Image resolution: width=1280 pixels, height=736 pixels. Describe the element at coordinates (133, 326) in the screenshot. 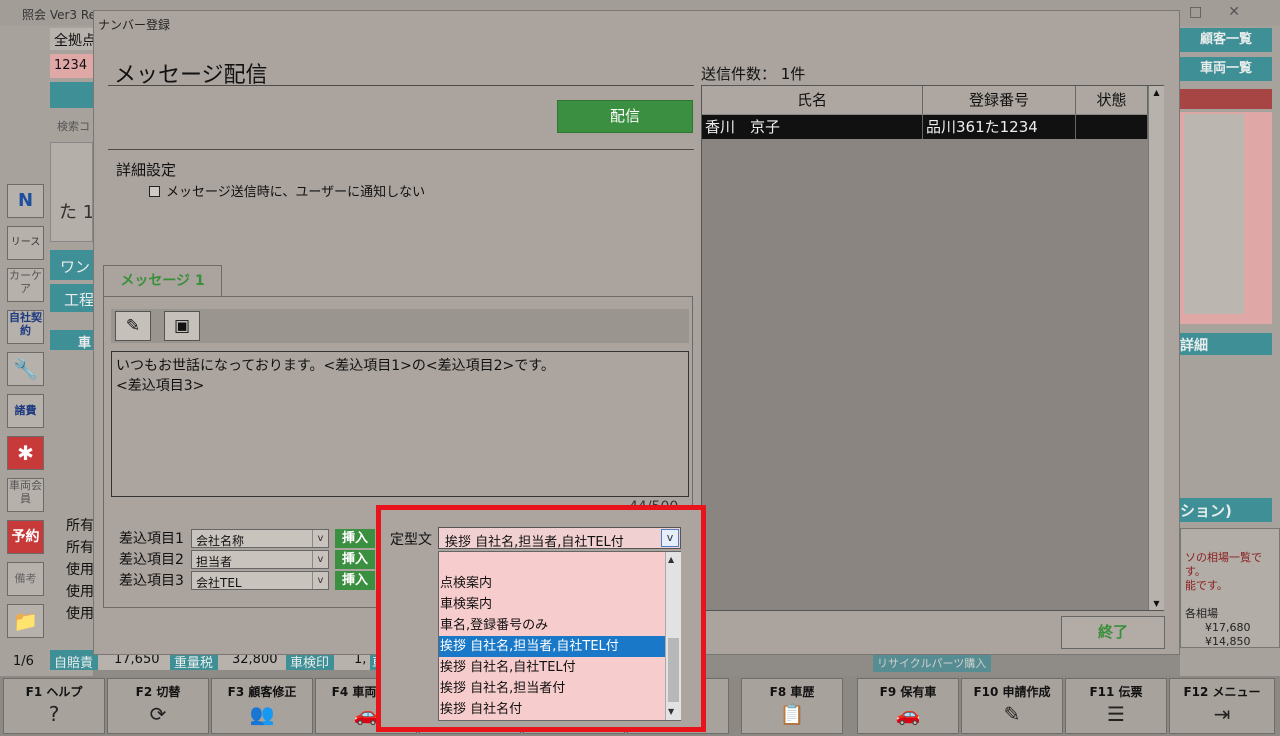

I see `edit-text-icon: ✎` at that location.